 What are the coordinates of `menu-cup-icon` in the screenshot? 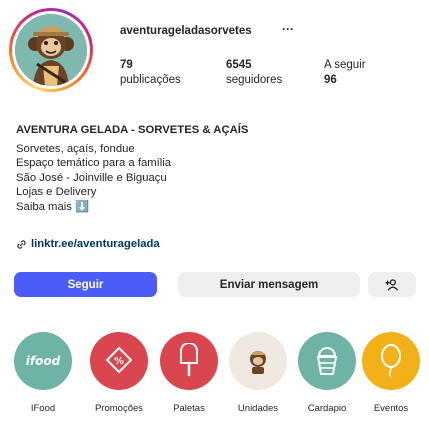 It's located at (327, 361).